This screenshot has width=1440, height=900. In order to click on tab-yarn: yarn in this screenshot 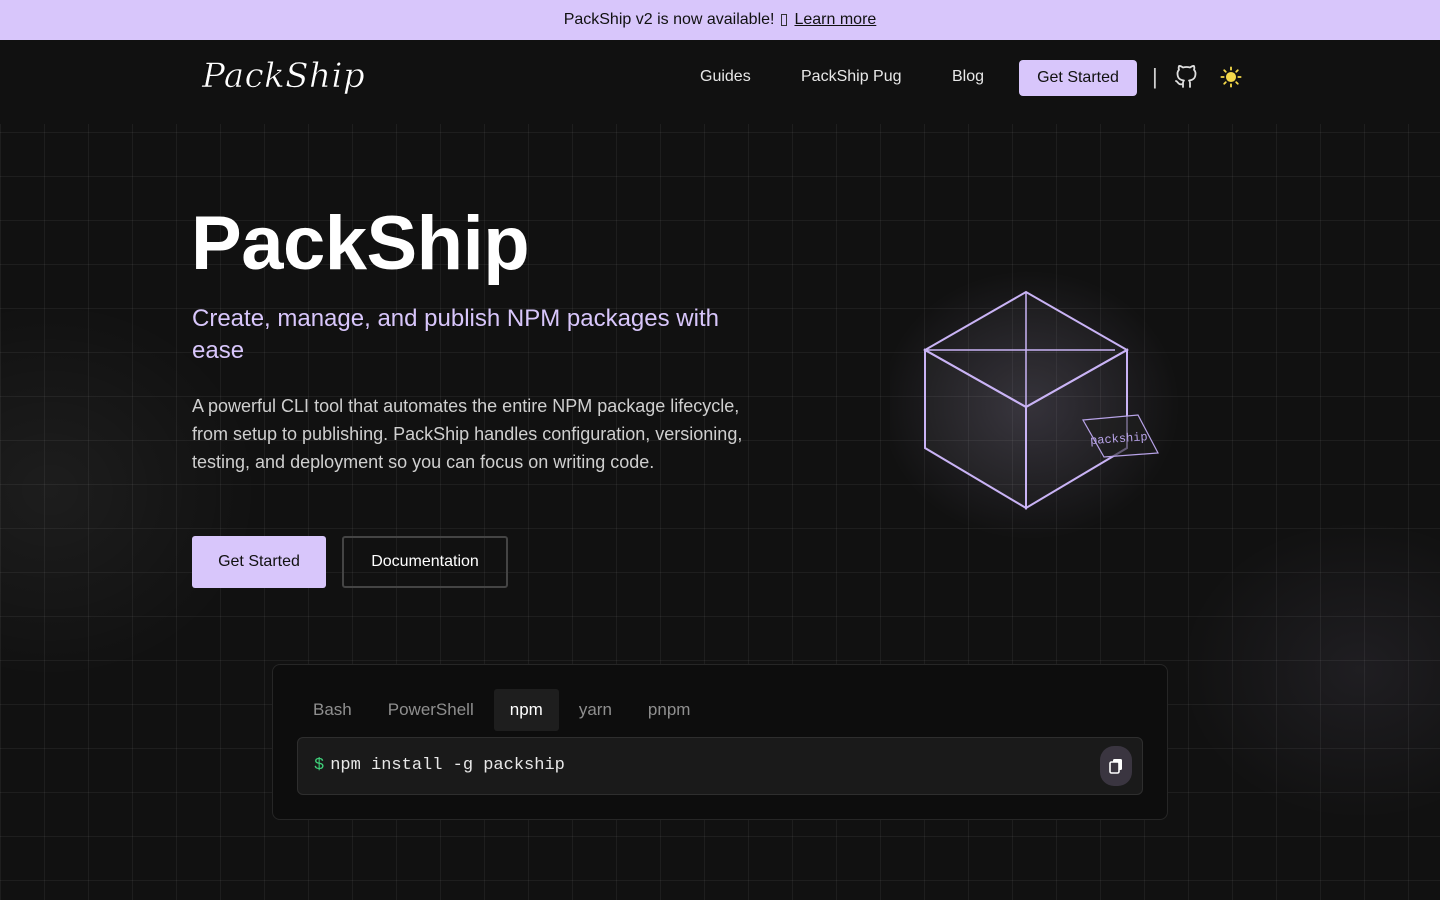, I will do `click(595, 710)`.